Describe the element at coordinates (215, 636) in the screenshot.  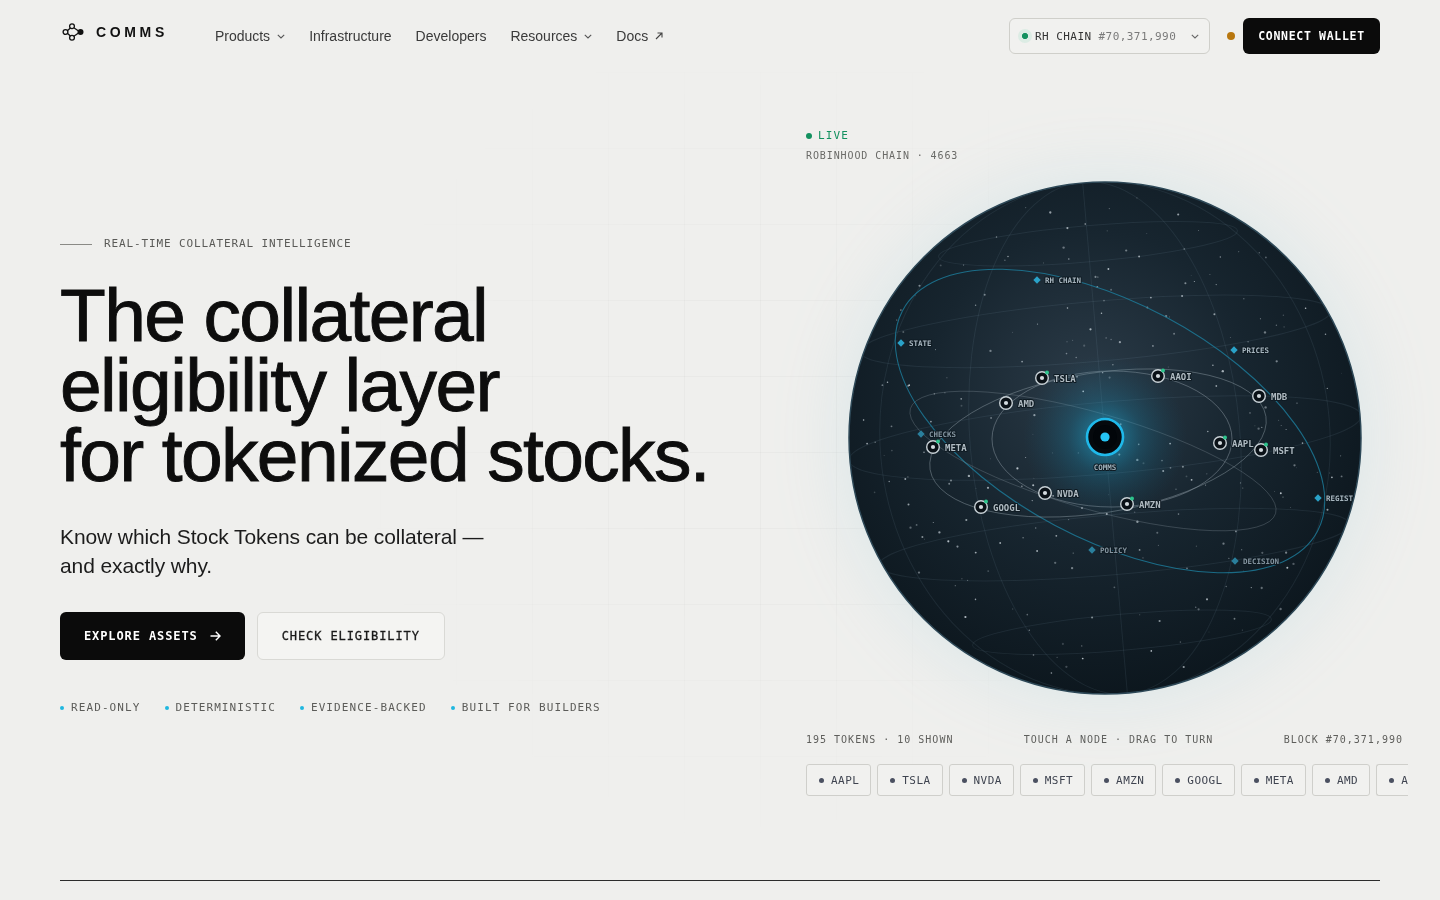
I see `arrow-right-icon` at that location.